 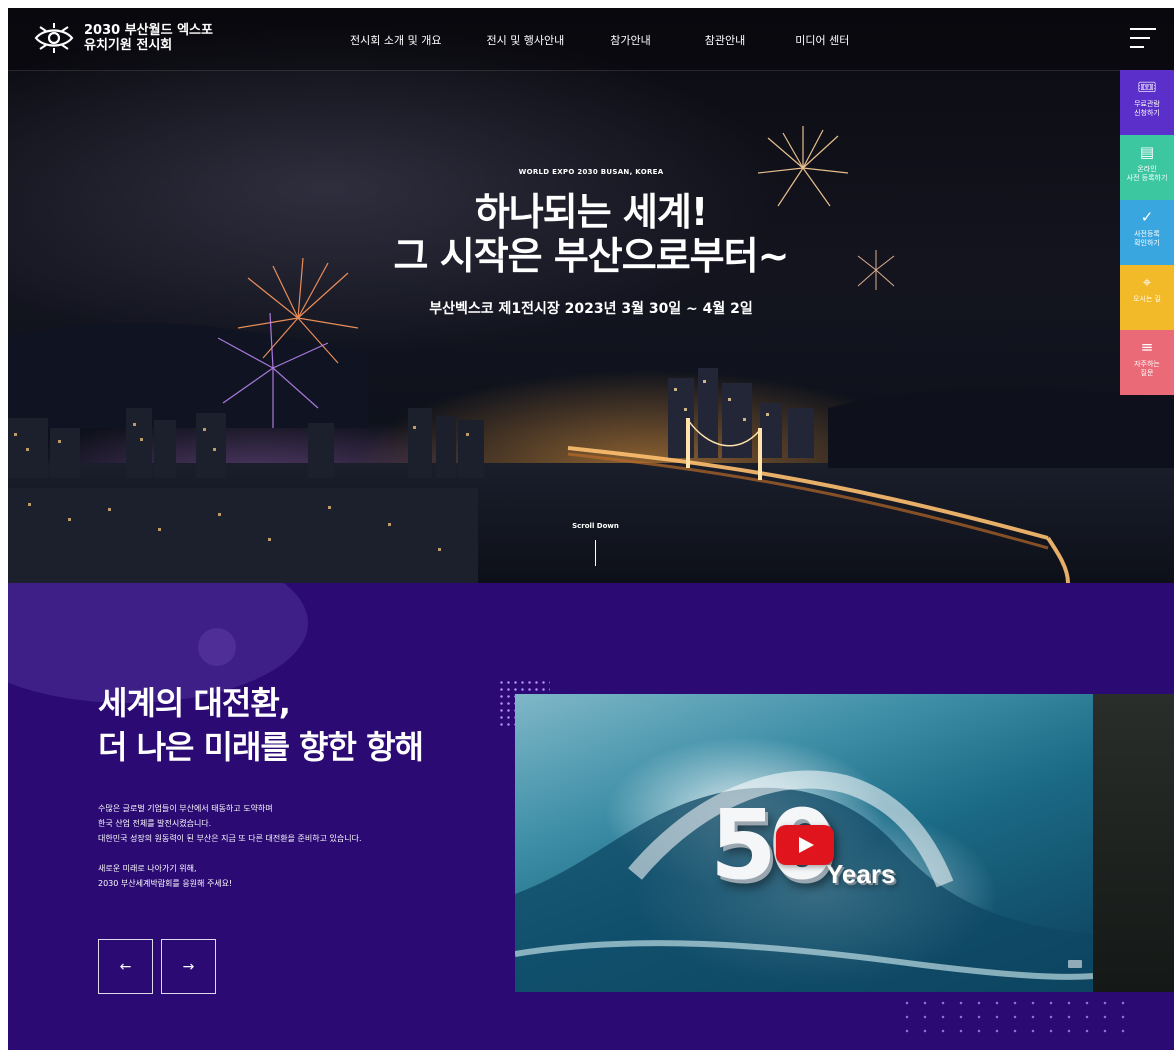 What do you see at coordinates (54, 38) in the screenshot?
I see `expo-logo-icon` at bounding box center [54, 38].